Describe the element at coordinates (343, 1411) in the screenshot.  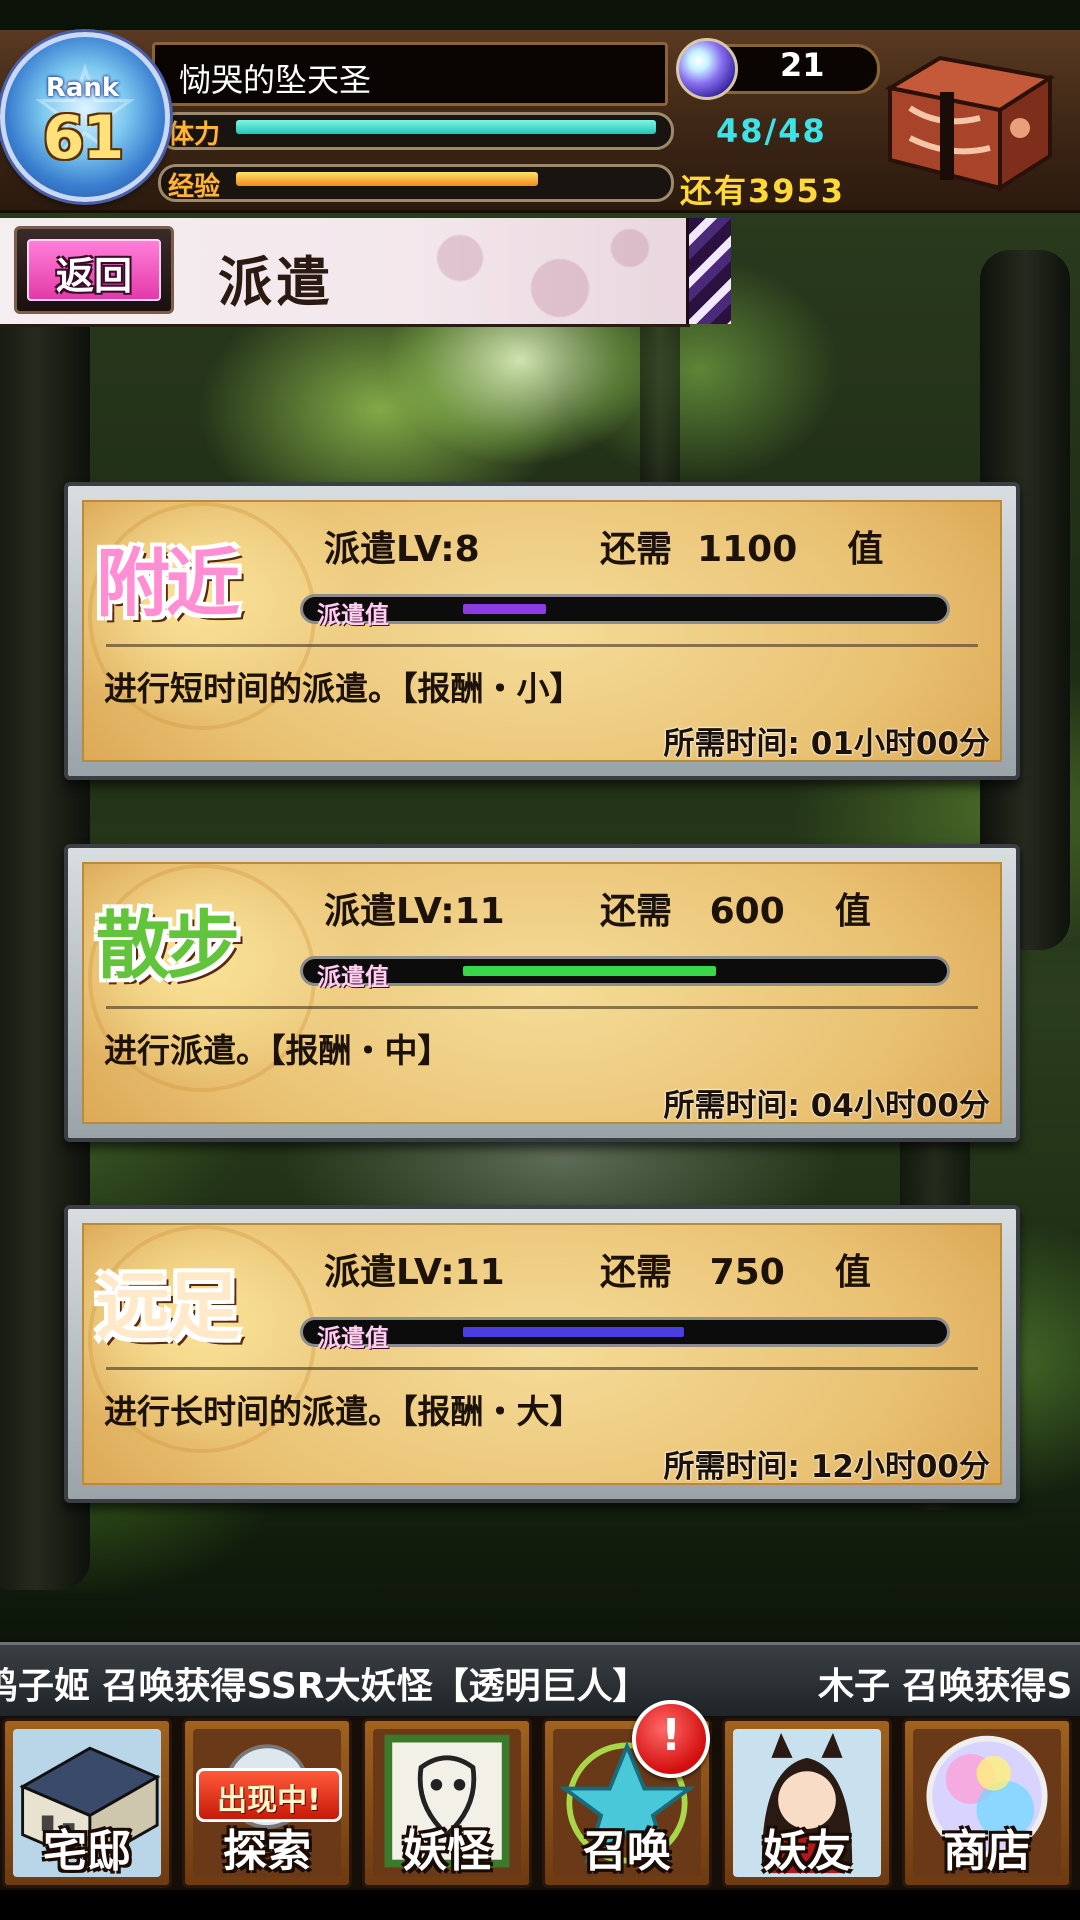
I see `card-description: 进行长时间的派遣。【报酬・大】` at that location.